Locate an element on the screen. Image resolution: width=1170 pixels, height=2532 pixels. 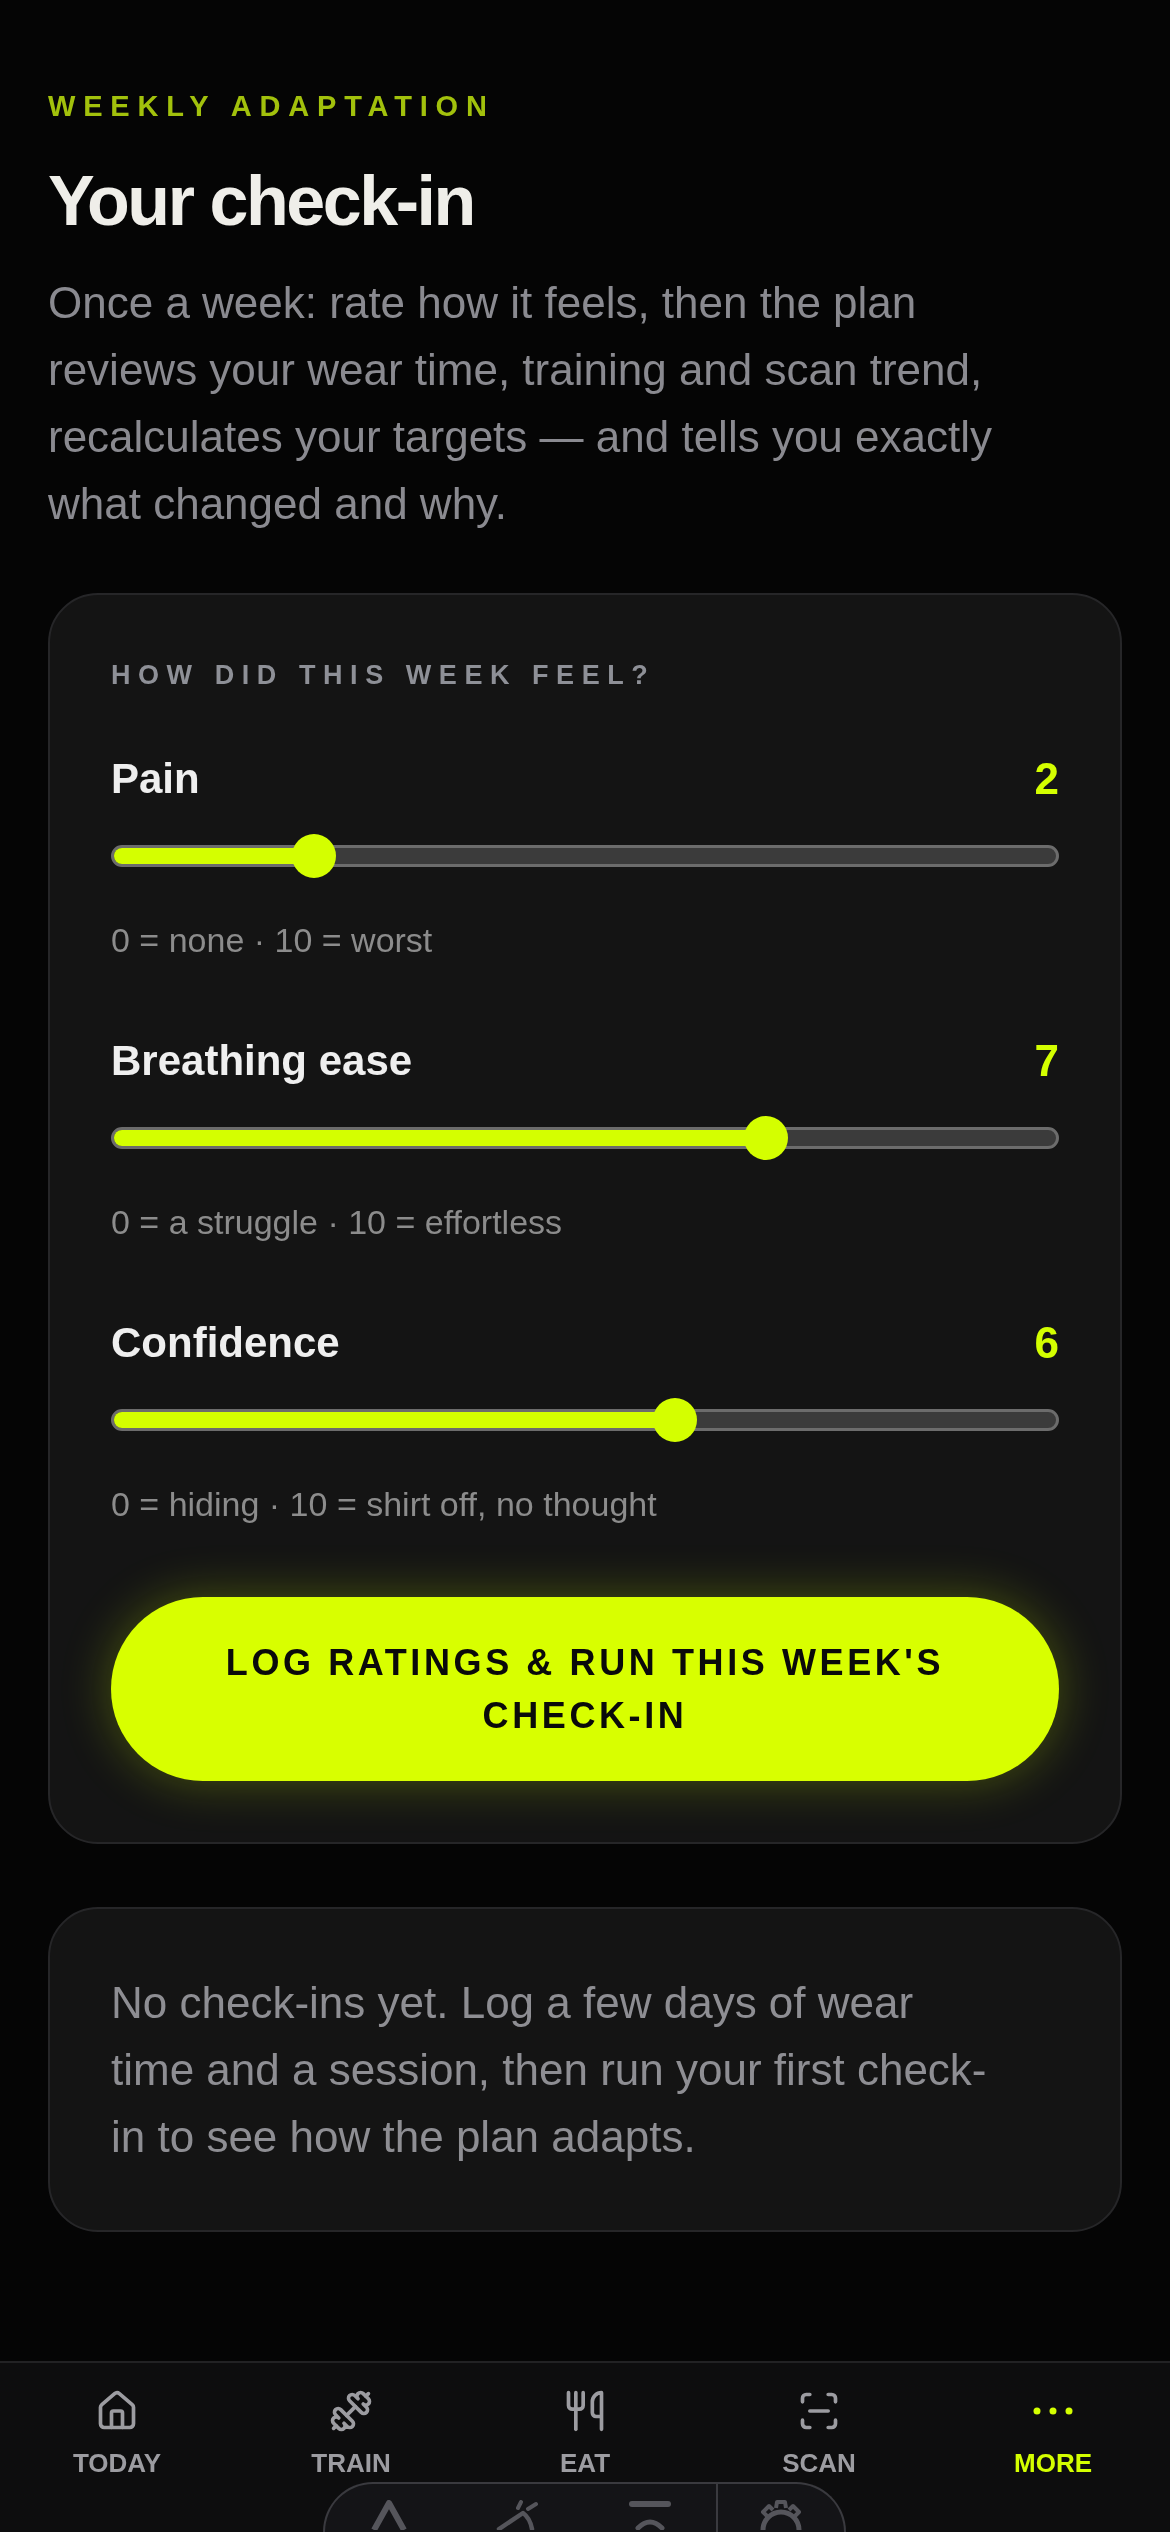
empty-state-text: No check-ins yet. Log a few days of wear time and a session, then run your first check-in to see how the plan adapts. is located at coordinates (549, 2070).